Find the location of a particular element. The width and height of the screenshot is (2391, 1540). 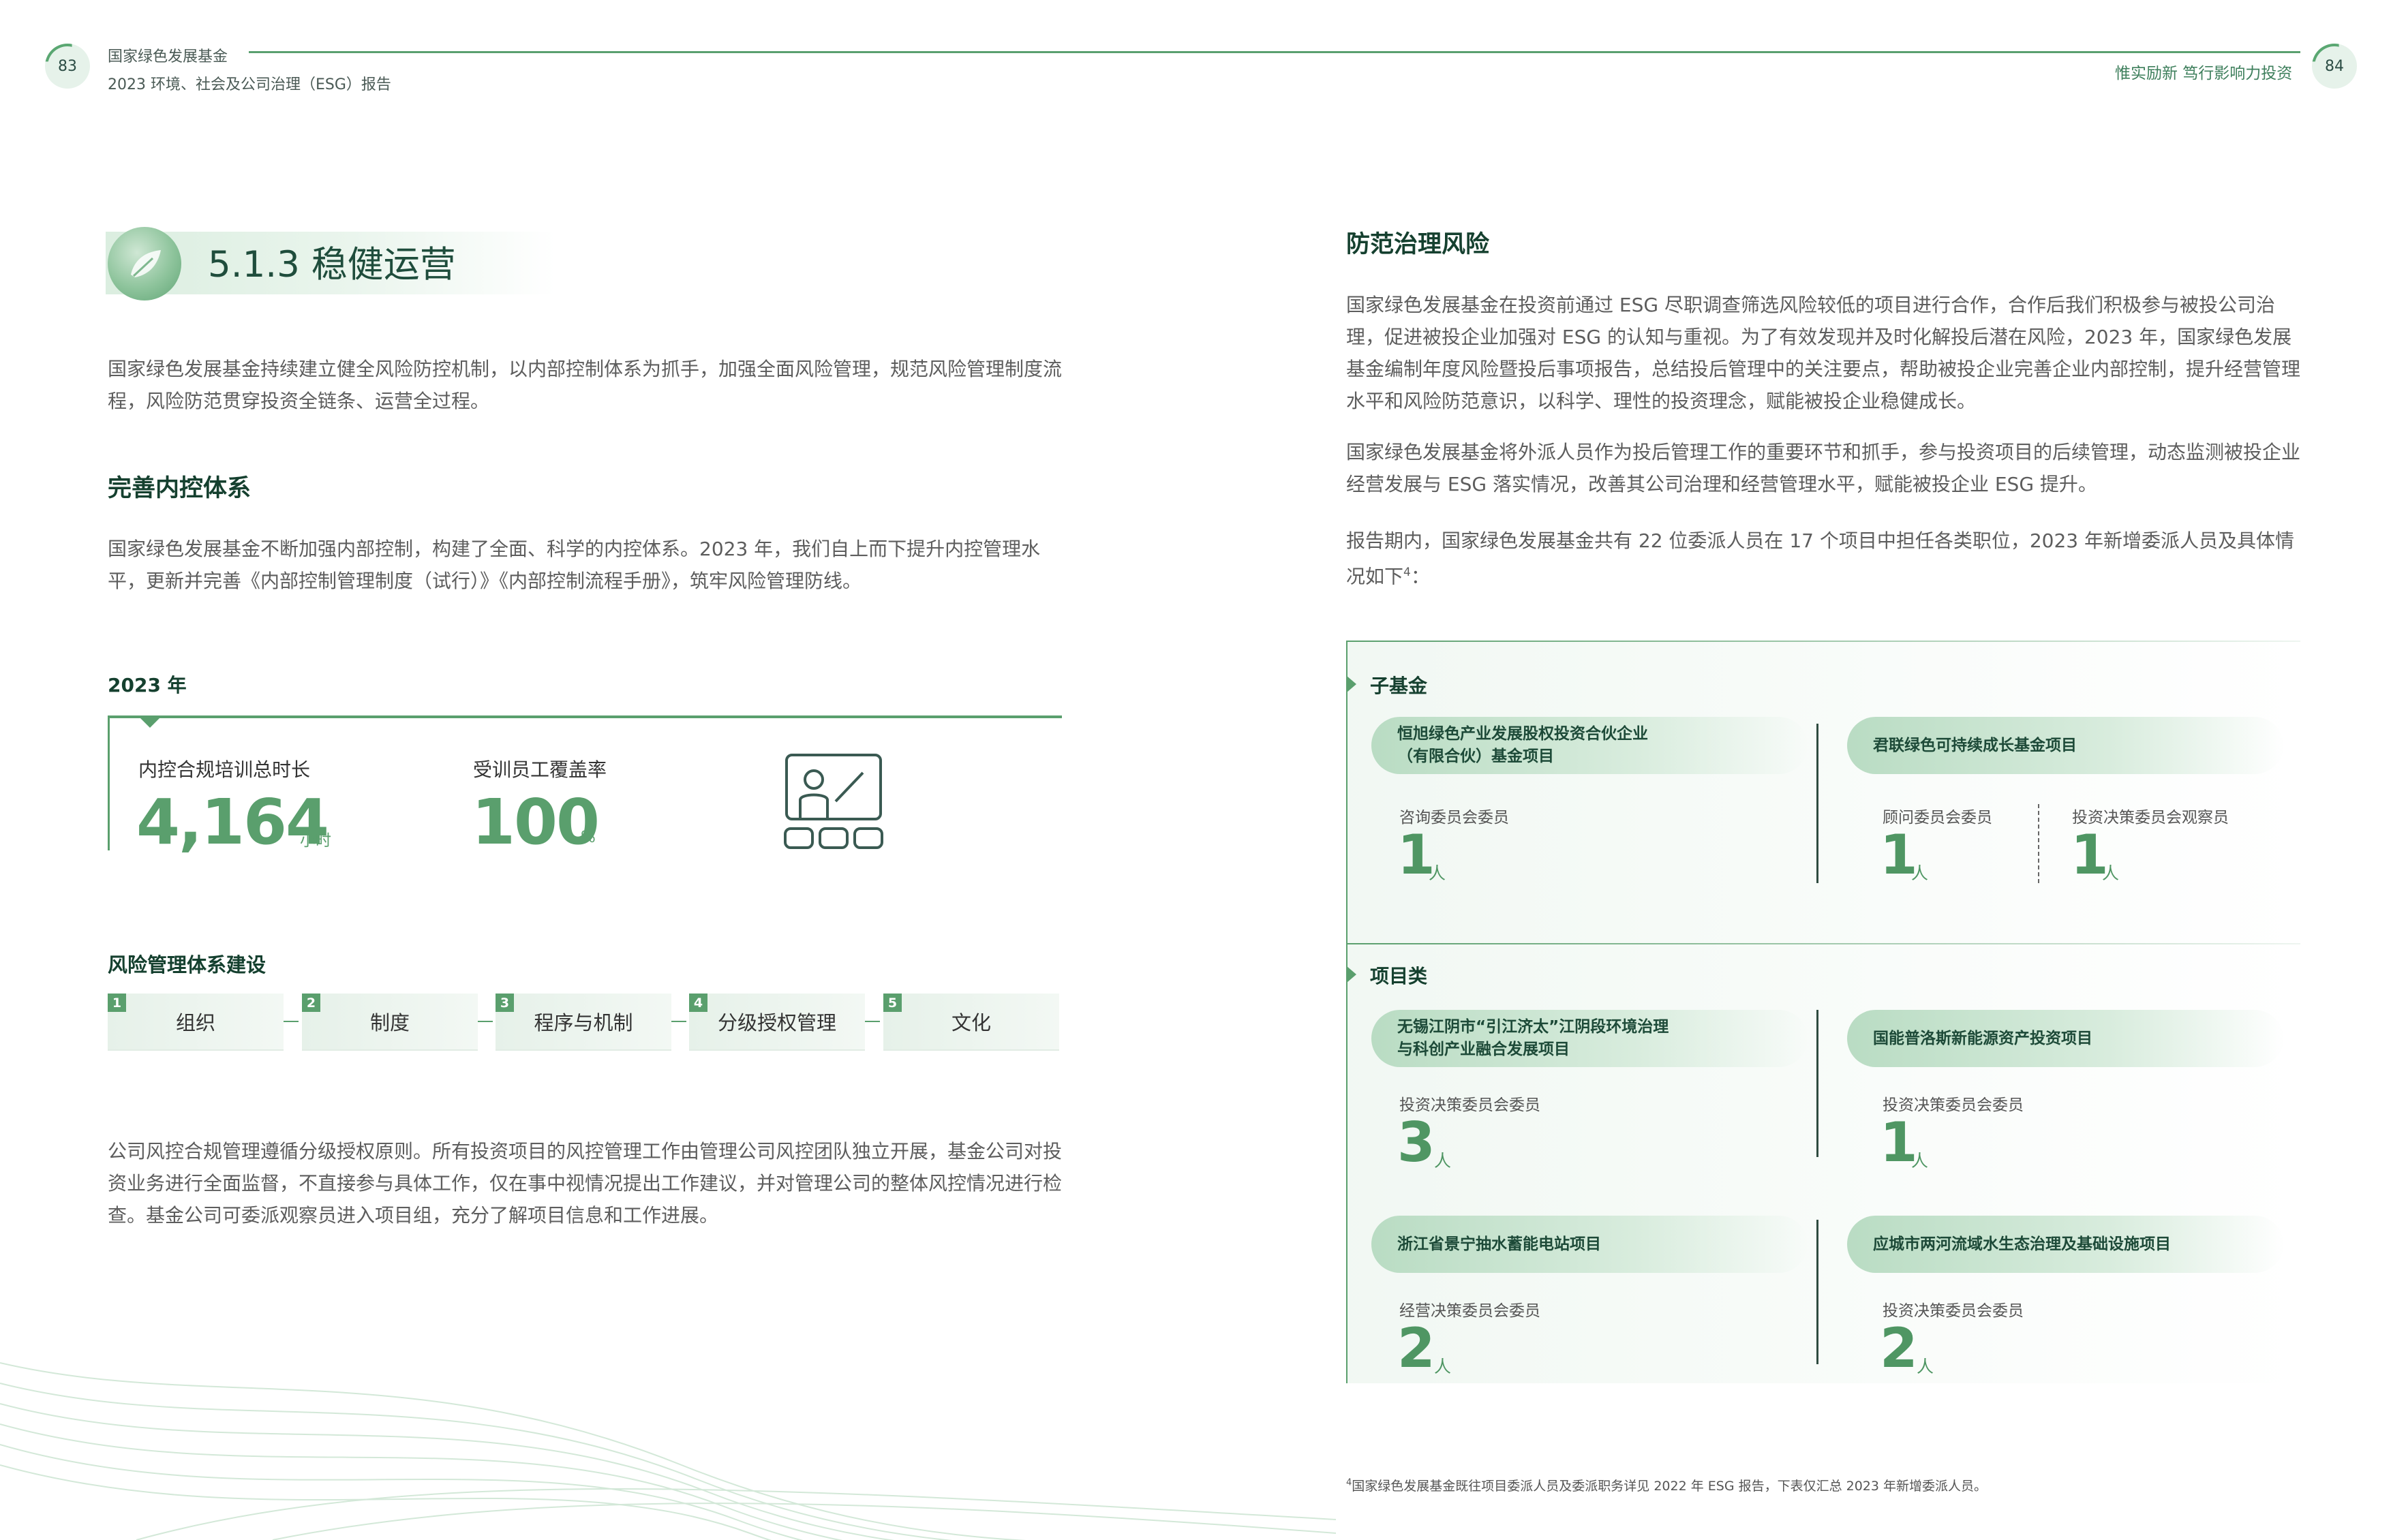

project-pill-jiangyin: 无锡江阴市“引江济太”江阴段环境治理 与科创产业融合发展项目 is located at coordinates (1589, 1038).